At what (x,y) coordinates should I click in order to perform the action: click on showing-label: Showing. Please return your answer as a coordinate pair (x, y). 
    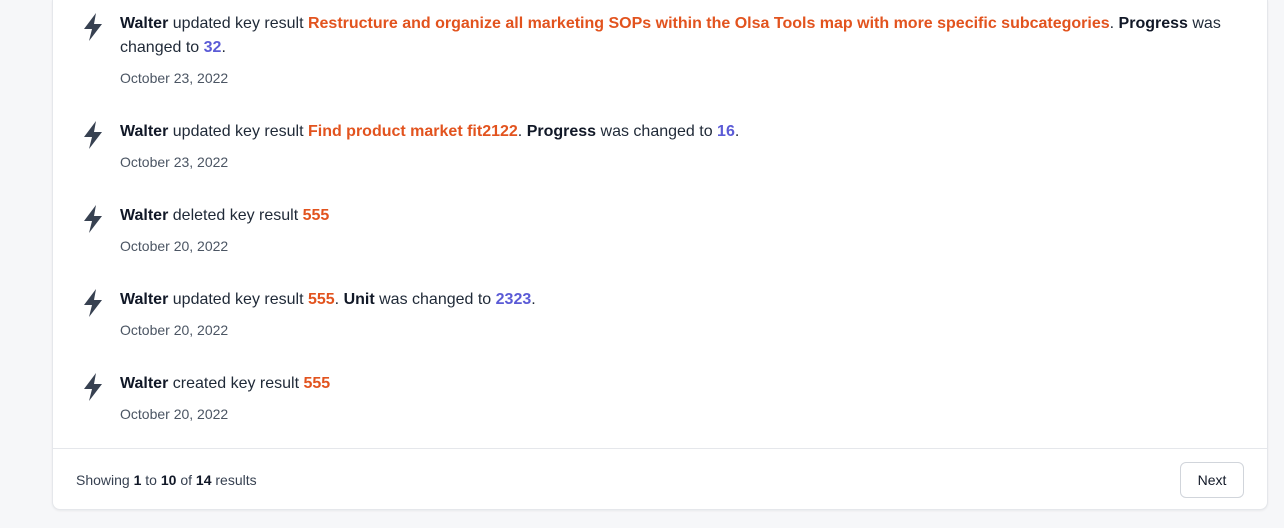
    Looking at the image, I should click on (103, 480).